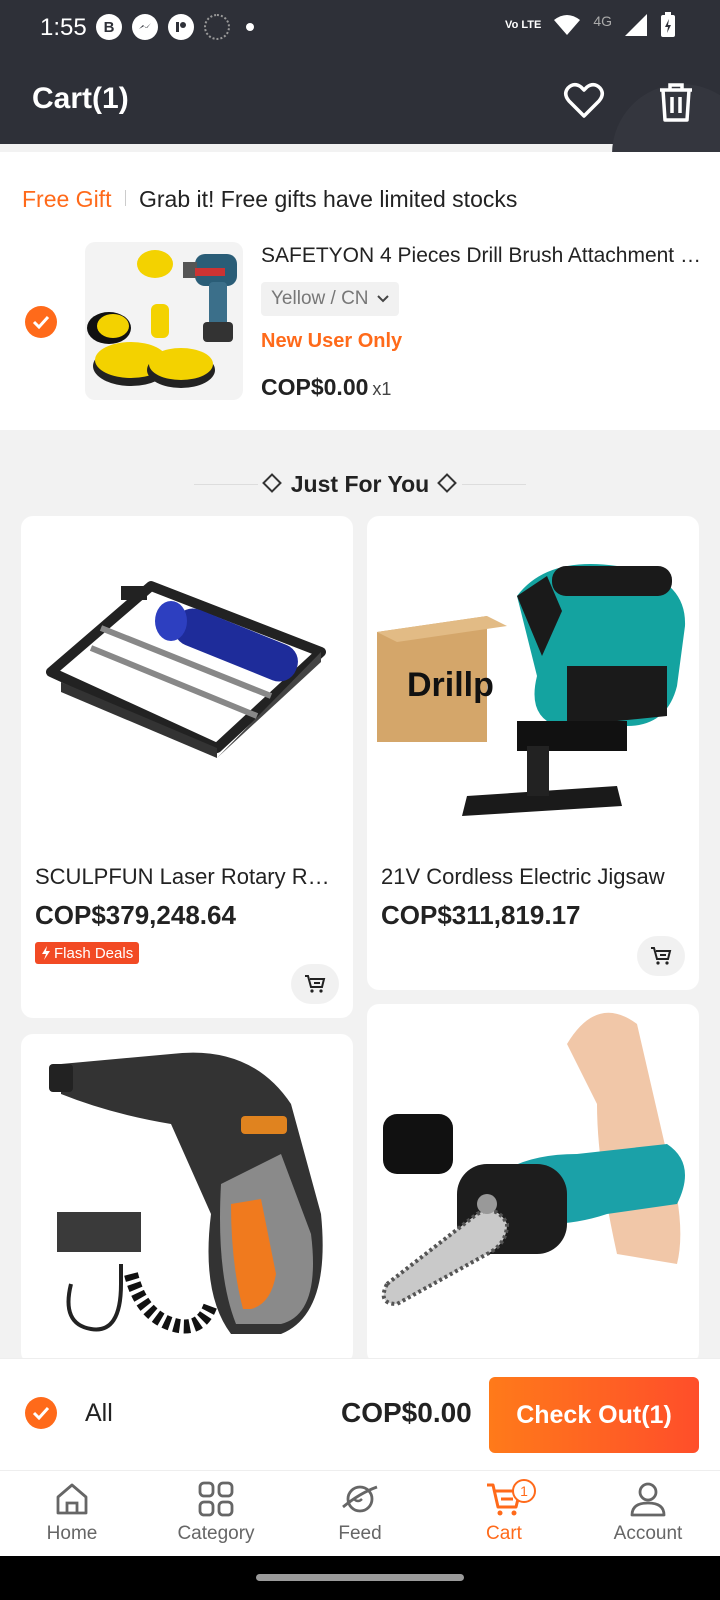  I want to click on battery-icon, so click(668, 24).